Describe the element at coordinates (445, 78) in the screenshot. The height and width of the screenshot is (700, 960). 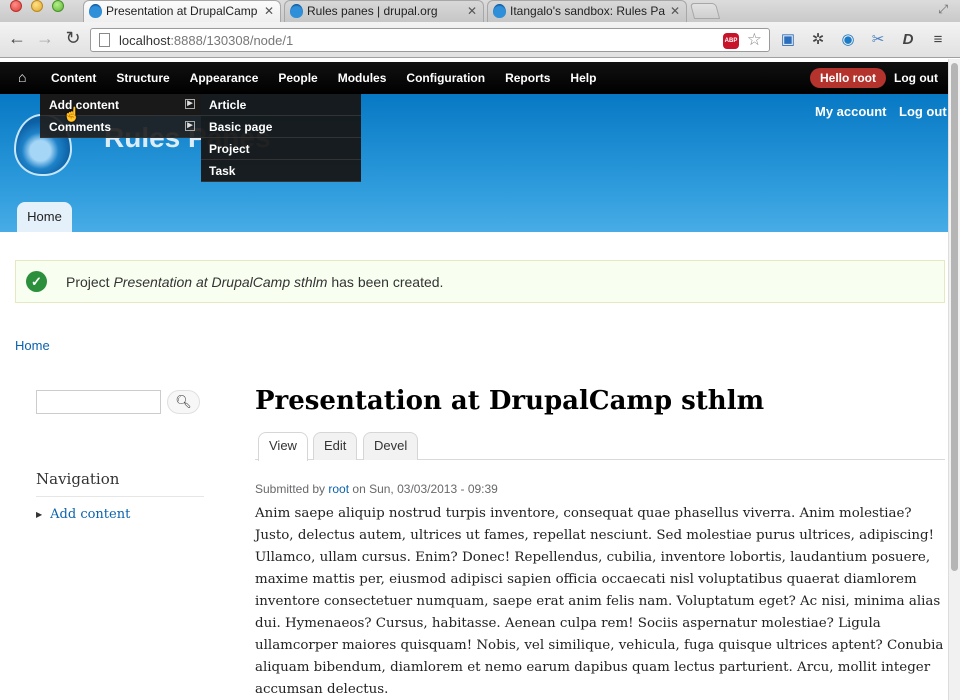
I see `admin-menu-configuration: Configuration` at that location.